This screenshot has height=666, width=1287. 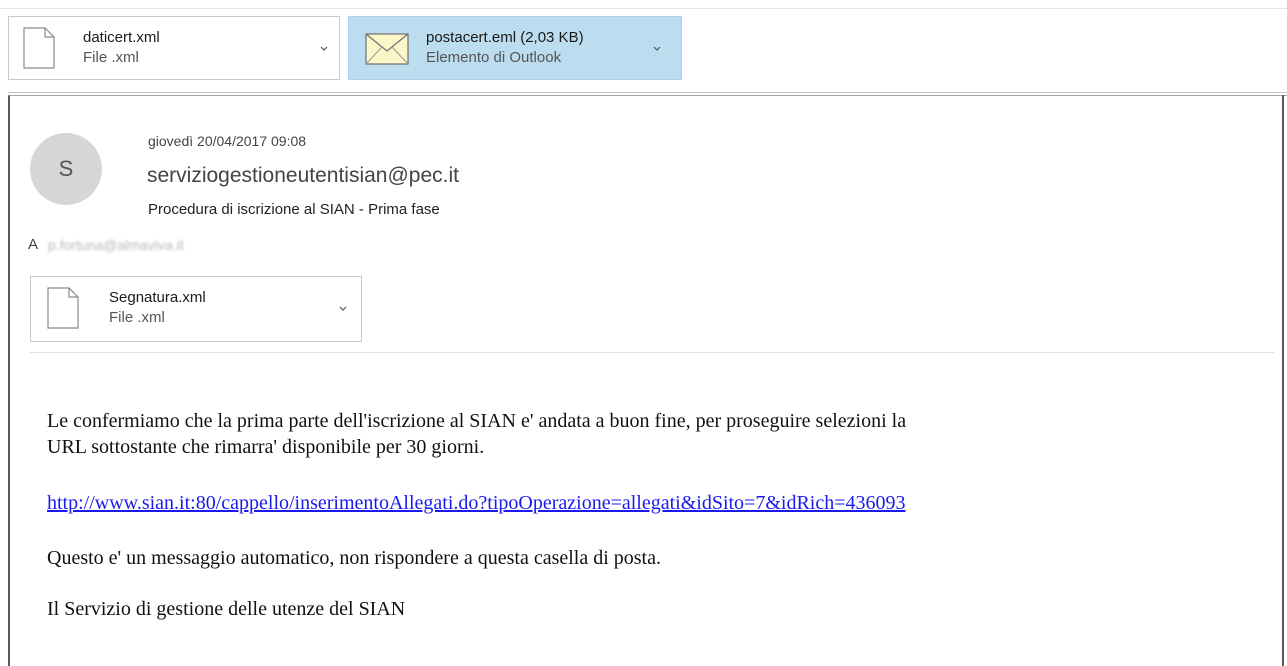 I want to click on attachment-name: postacert.eml (2,03 KB), so click(x=505, y=37).